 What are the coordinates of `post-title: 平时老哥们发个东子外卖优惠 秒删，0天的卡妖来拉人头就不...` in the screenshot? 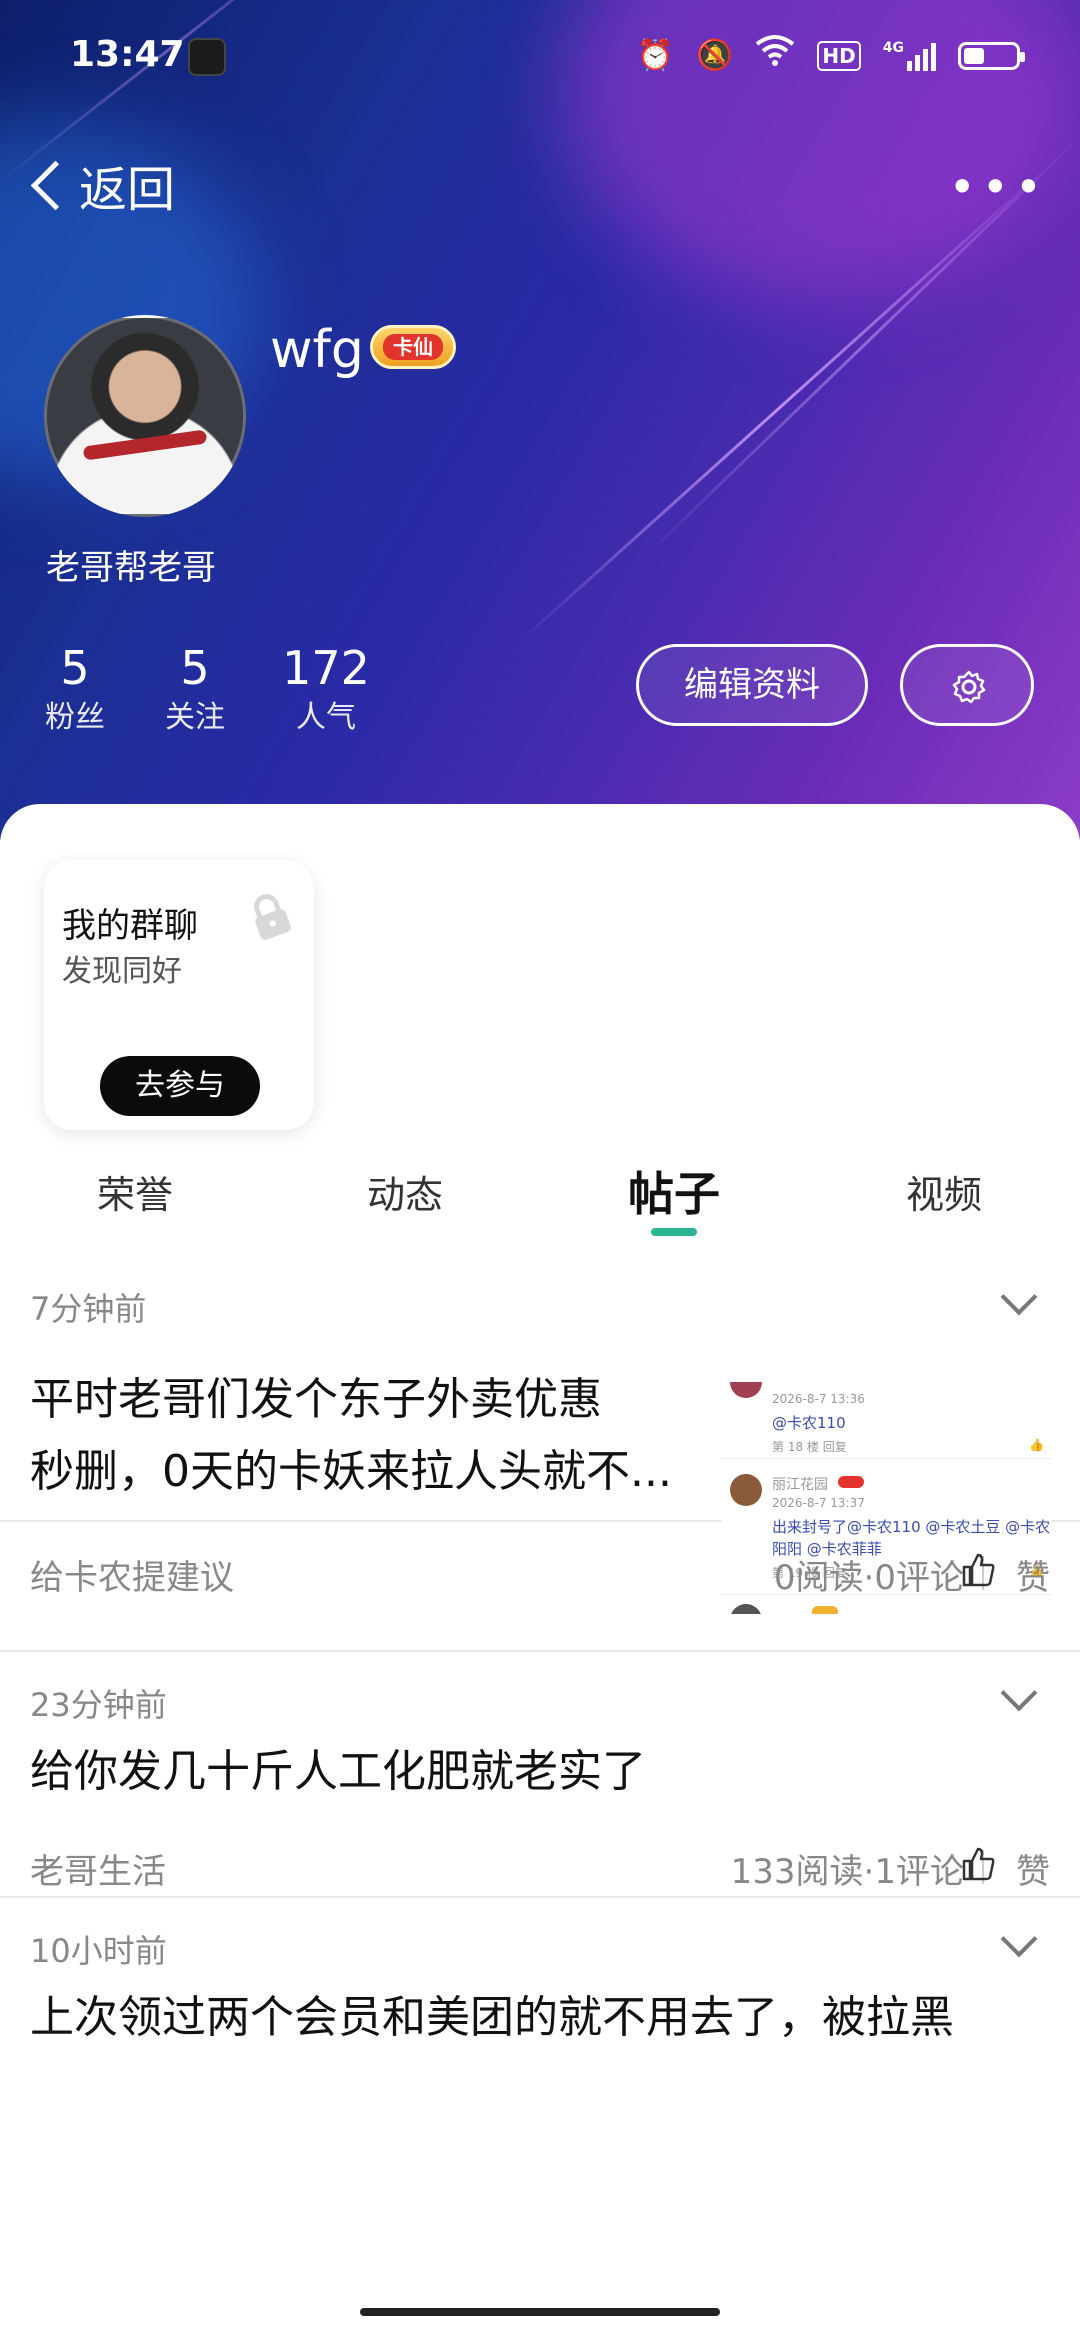 It's located at (351, 1436).